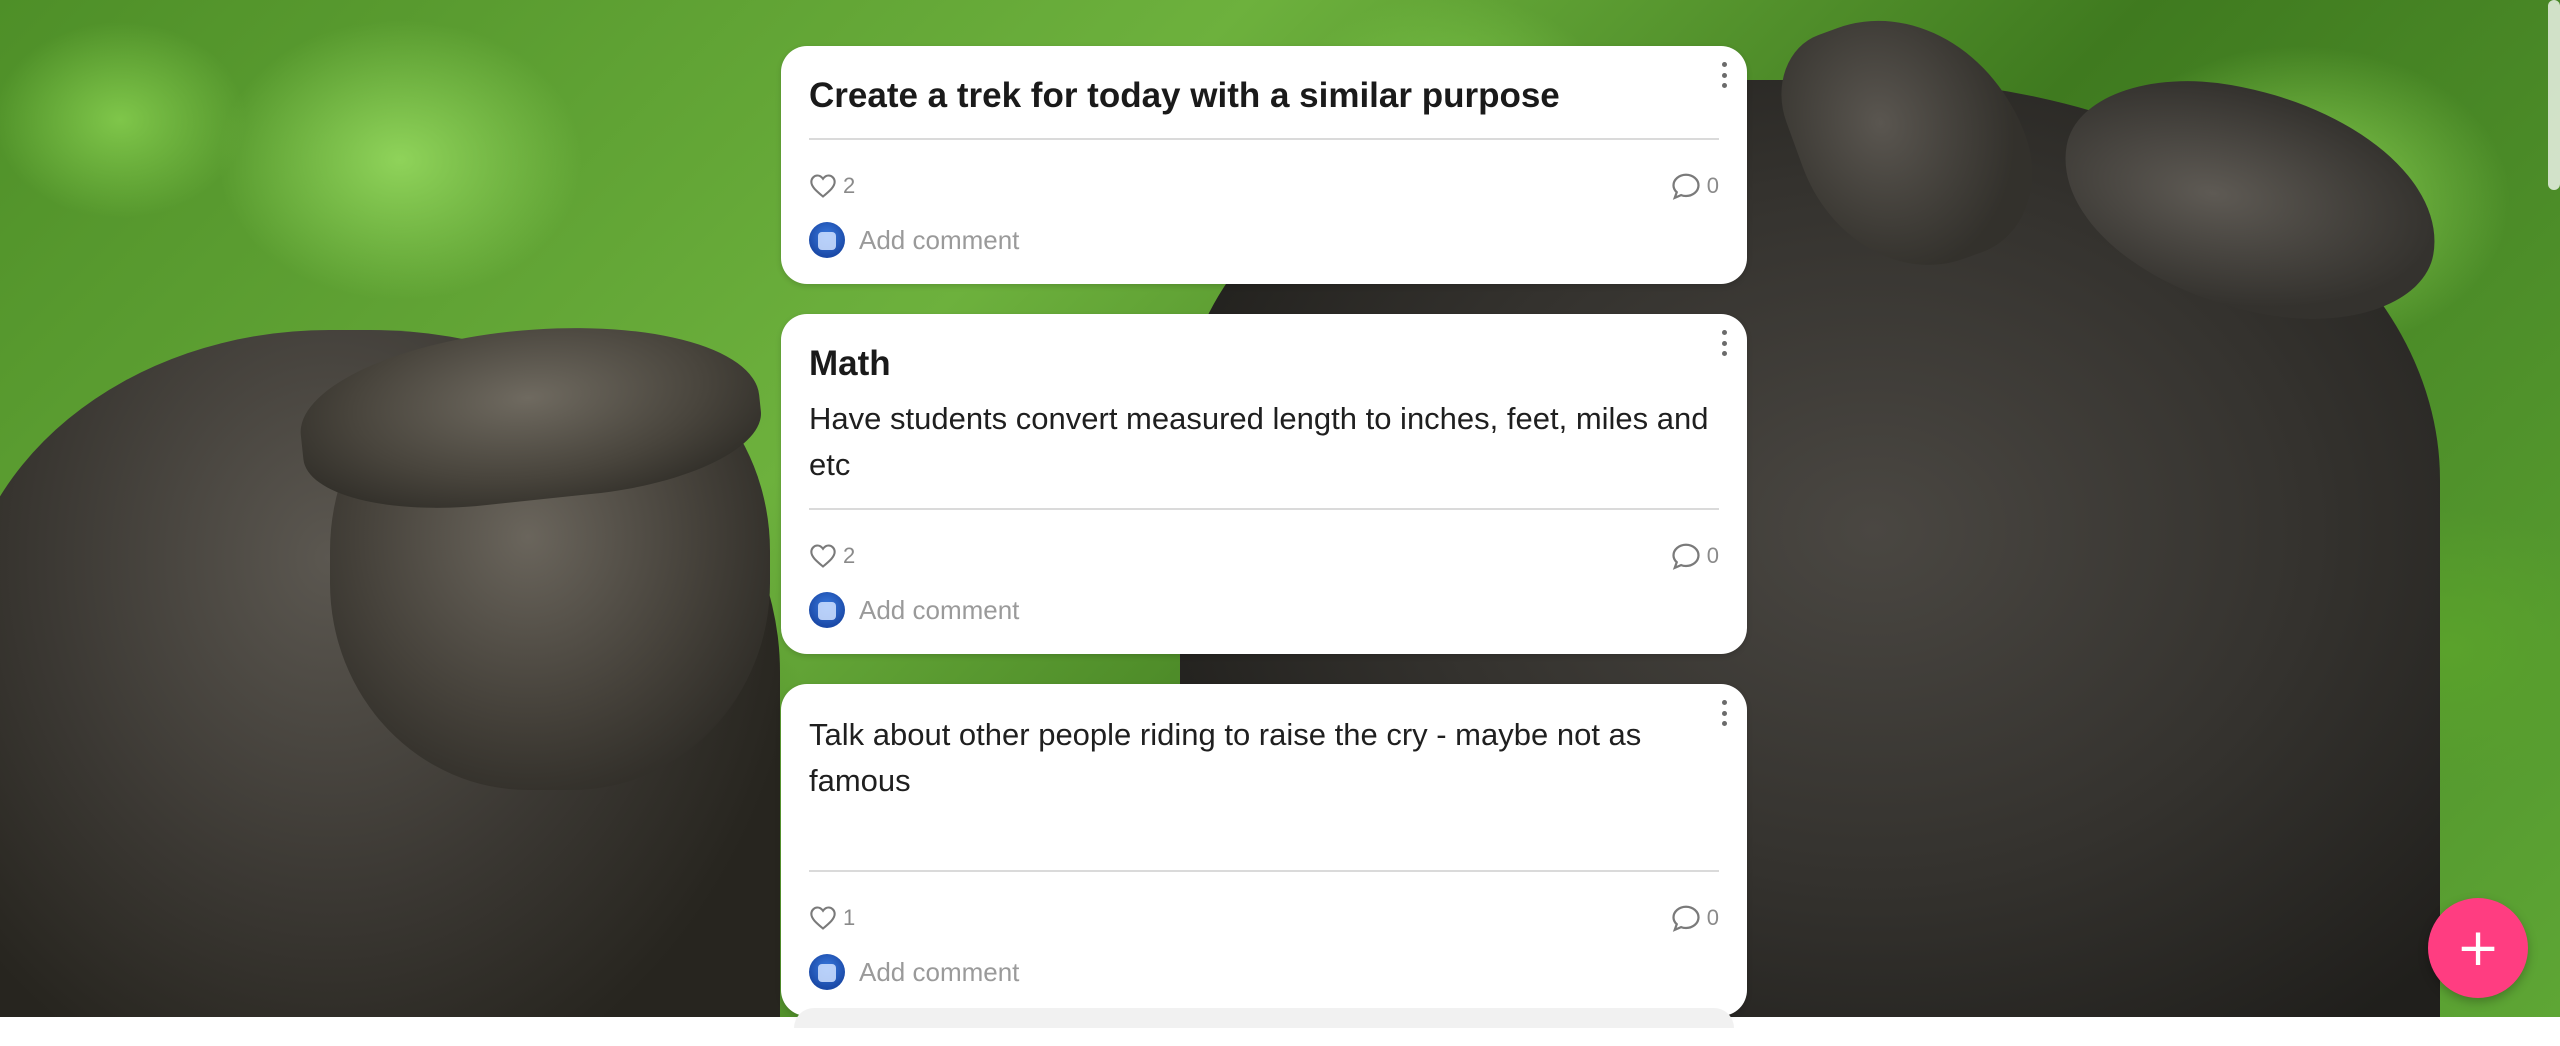 This screenshot has width=2560, height=1046. I want to click on like-count: 1, so click(849, 917).